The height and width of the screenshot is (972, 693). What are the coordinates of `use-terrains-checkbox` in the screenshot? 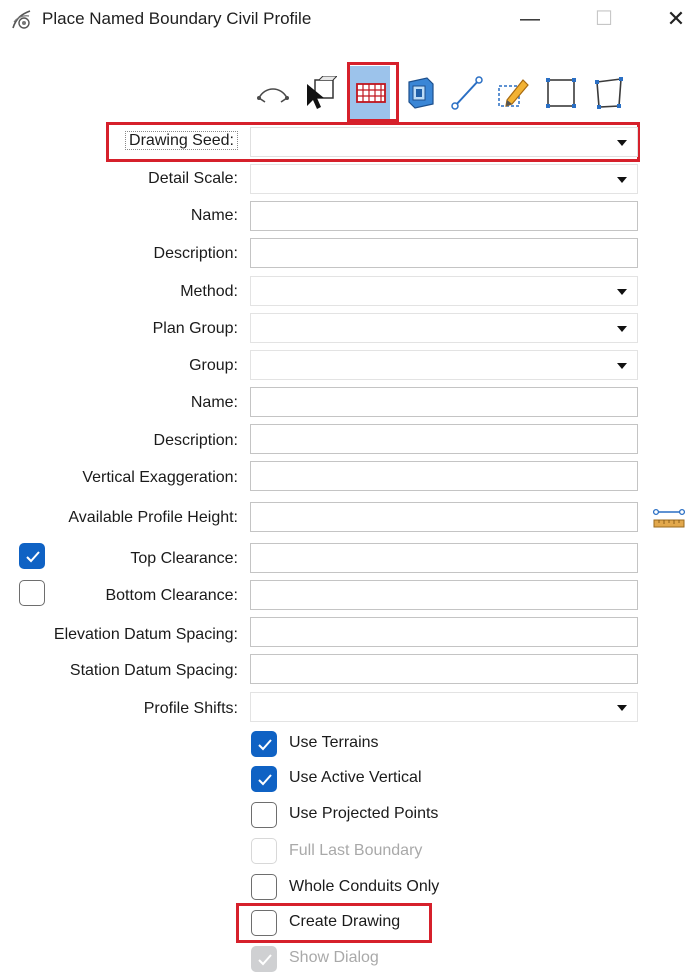 It's located at (264, 744).